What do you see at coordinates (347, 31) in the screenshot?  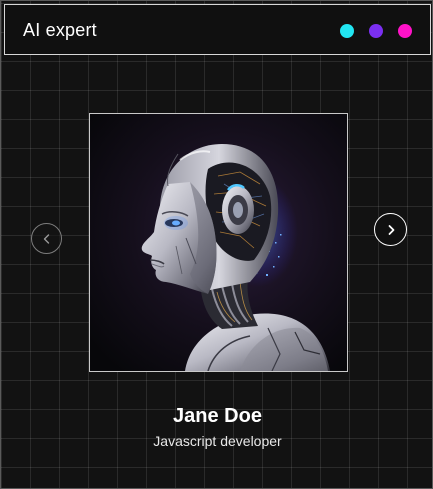 I see `window-dot-cyan` at bounding box center [347, 31].